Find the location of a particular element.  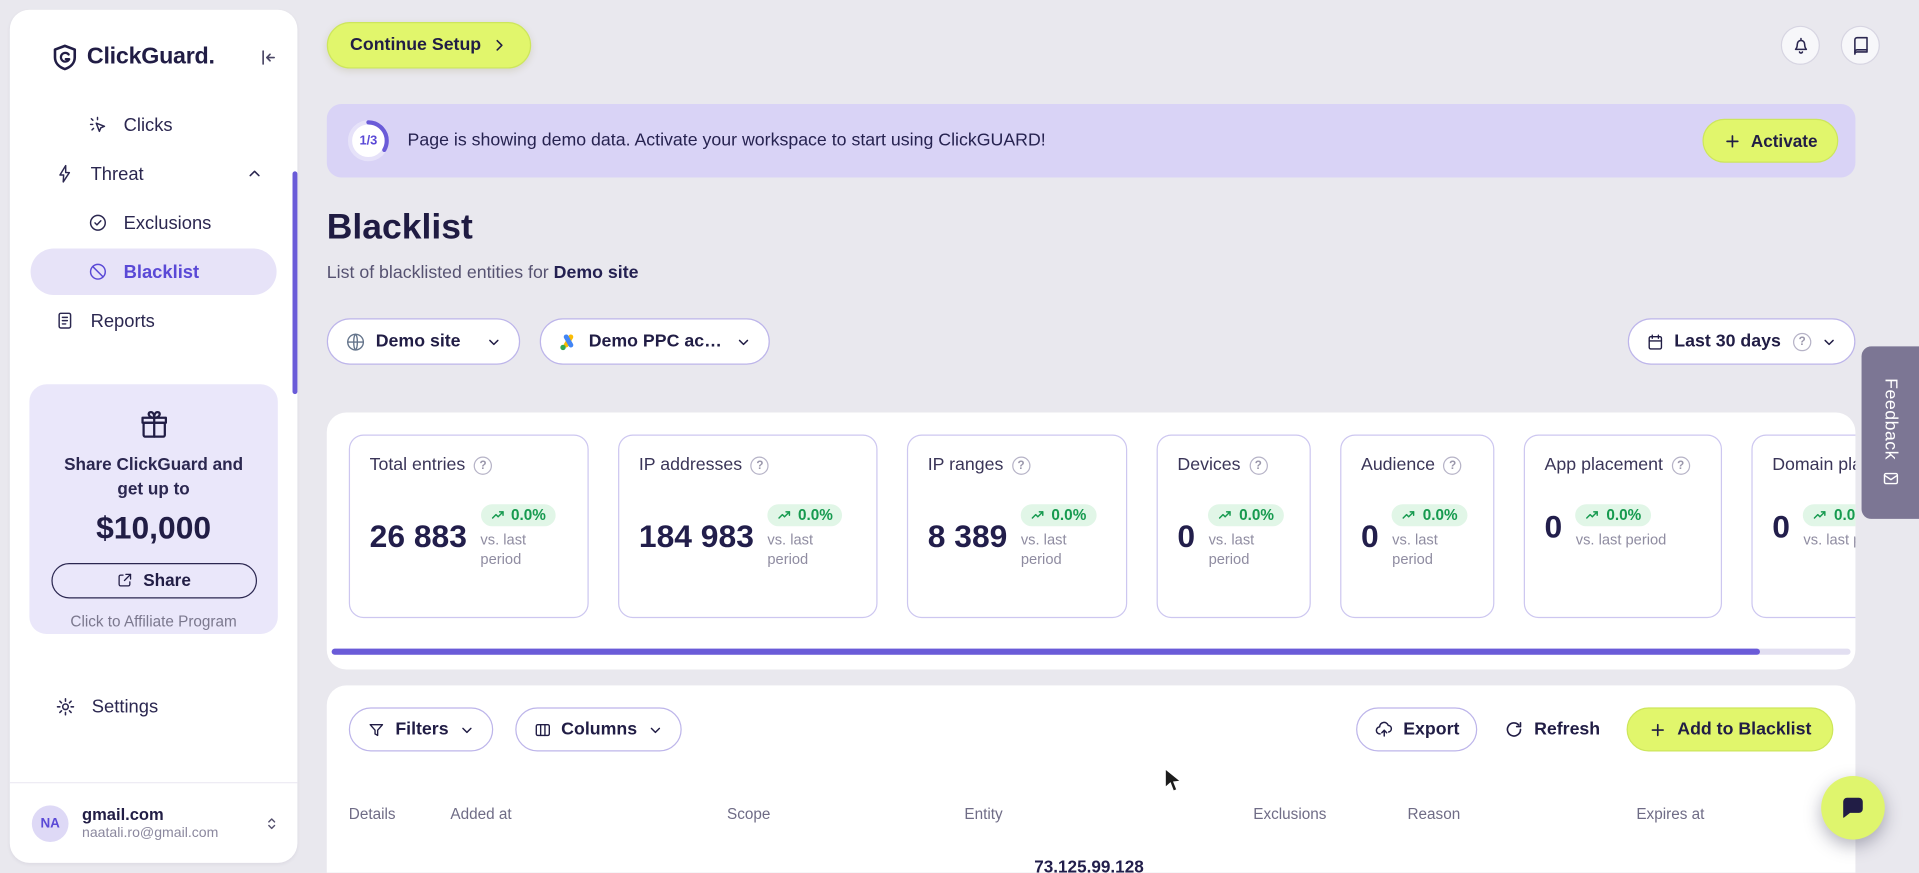

logo-text: ClickGuard. is located at coordinates (150, 57).